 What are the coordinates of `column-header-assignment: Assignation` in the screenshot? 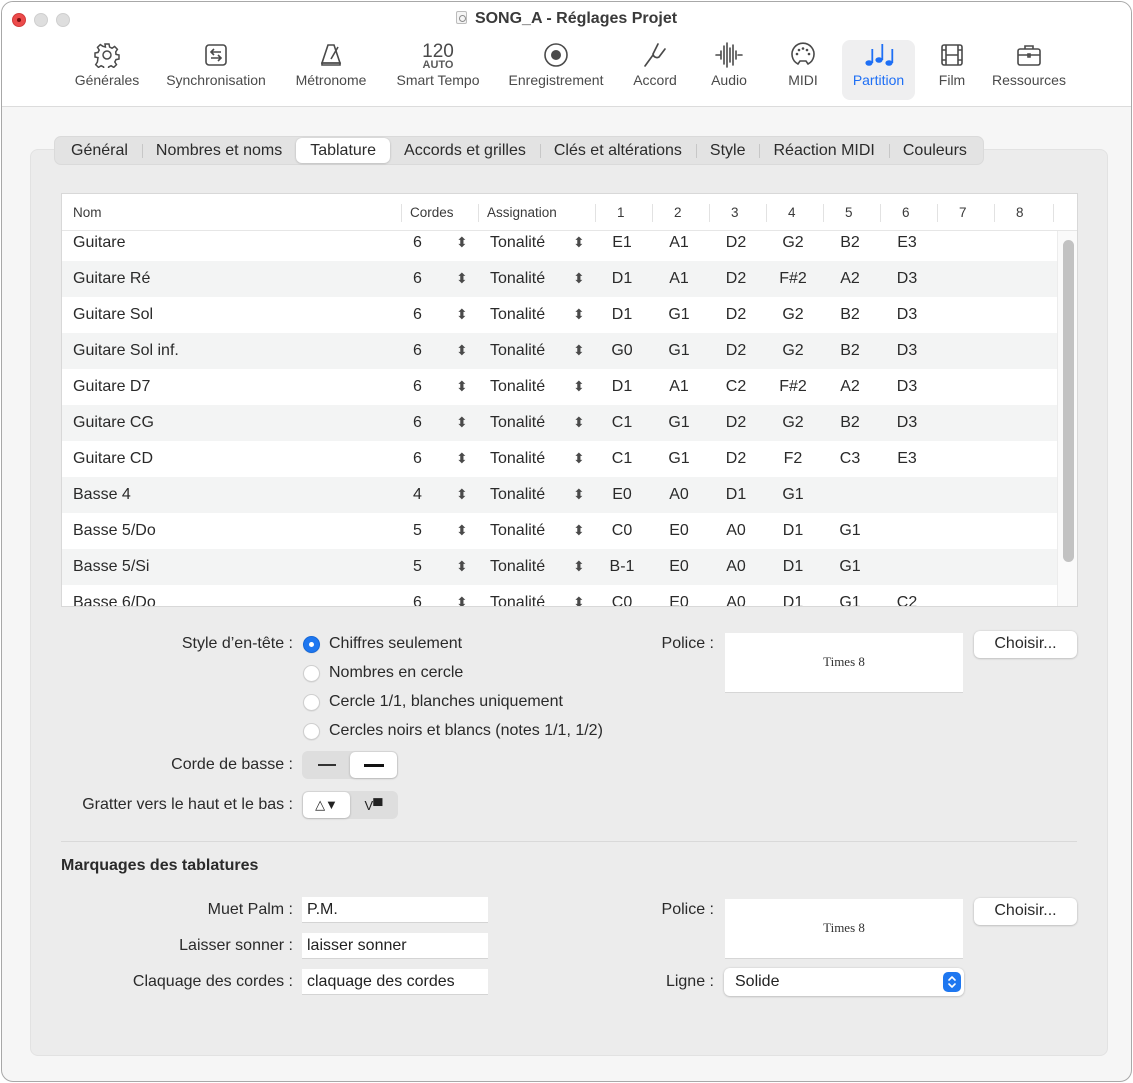 It's located at (522, 212).